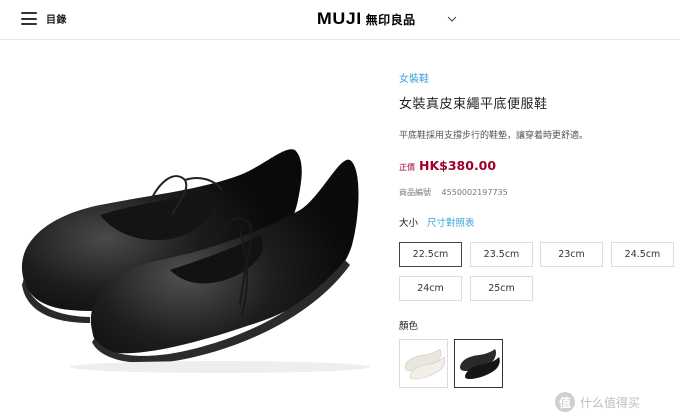 The image size is (680, 419). I want to click on muji-logo: MUJI 無印良品, so click(366, 19).